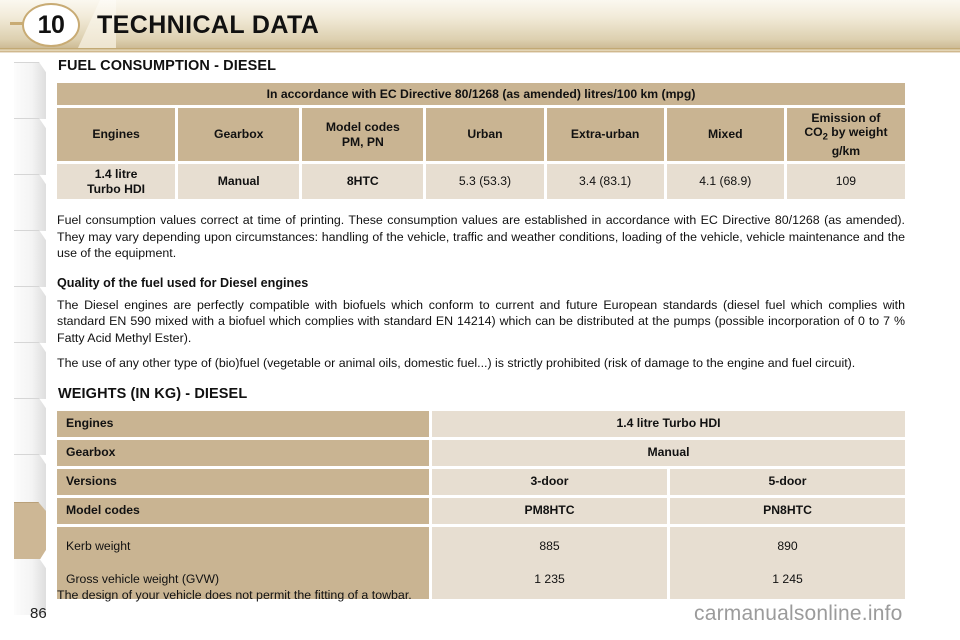 The width and height of the screenshot is (960, 640). I want to click on column-header-mixed: Mixed, so click(725, 134).